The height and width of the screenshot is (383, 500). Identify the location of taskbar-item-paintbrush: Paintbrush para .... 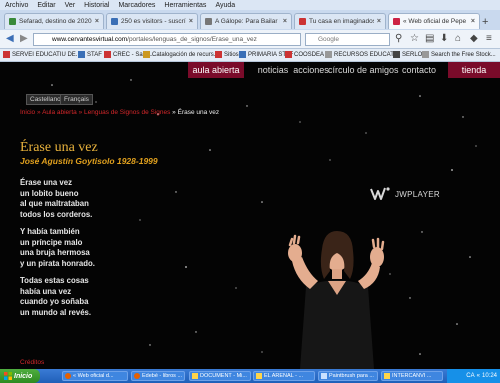
(348, 376).